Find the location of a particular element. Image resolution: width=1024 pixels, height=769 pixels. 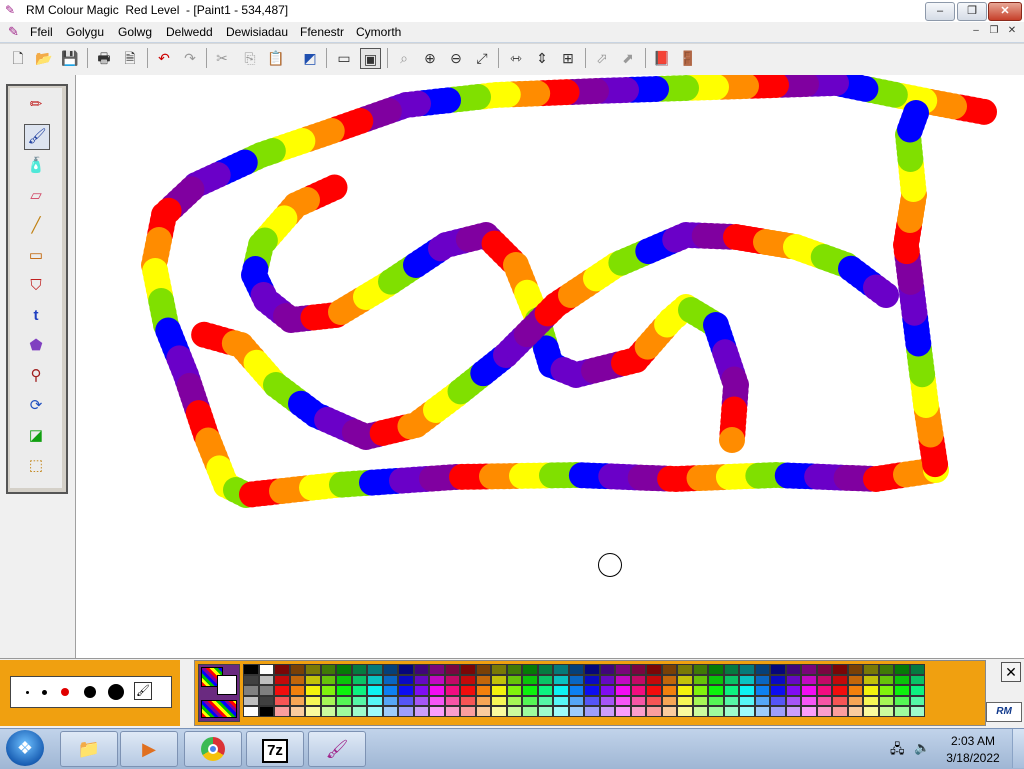

clock-date: 3/18/2022 is located at coordinates (973, 758).